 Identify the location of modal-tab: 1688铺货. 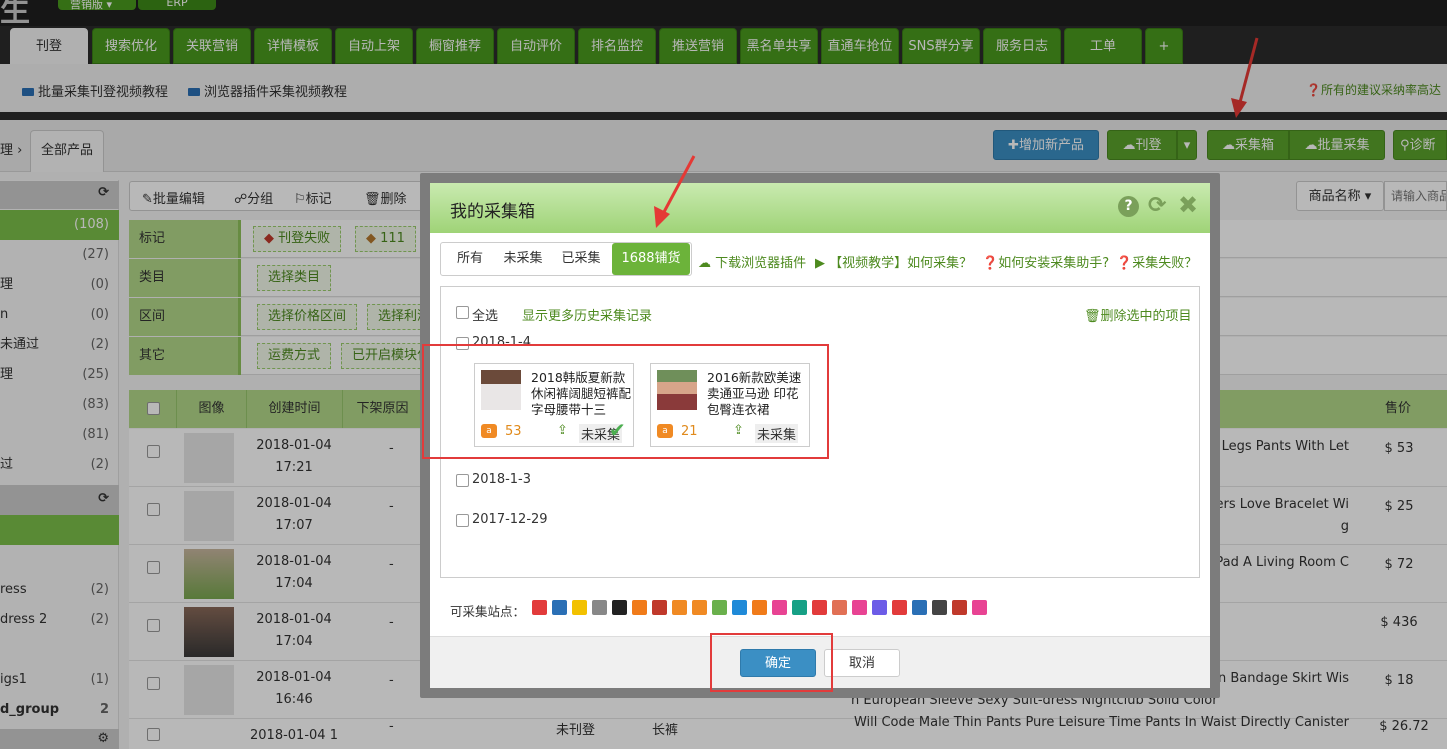
(651, 259).